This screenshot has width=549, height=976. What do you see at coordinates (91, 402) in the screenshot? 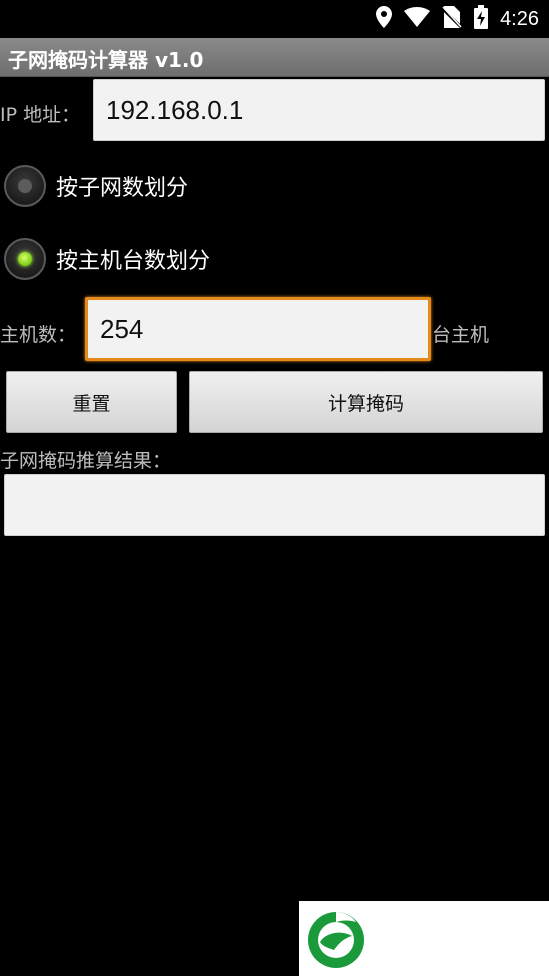
I see `reset-button: 重置` at bounding box center [91, 402].